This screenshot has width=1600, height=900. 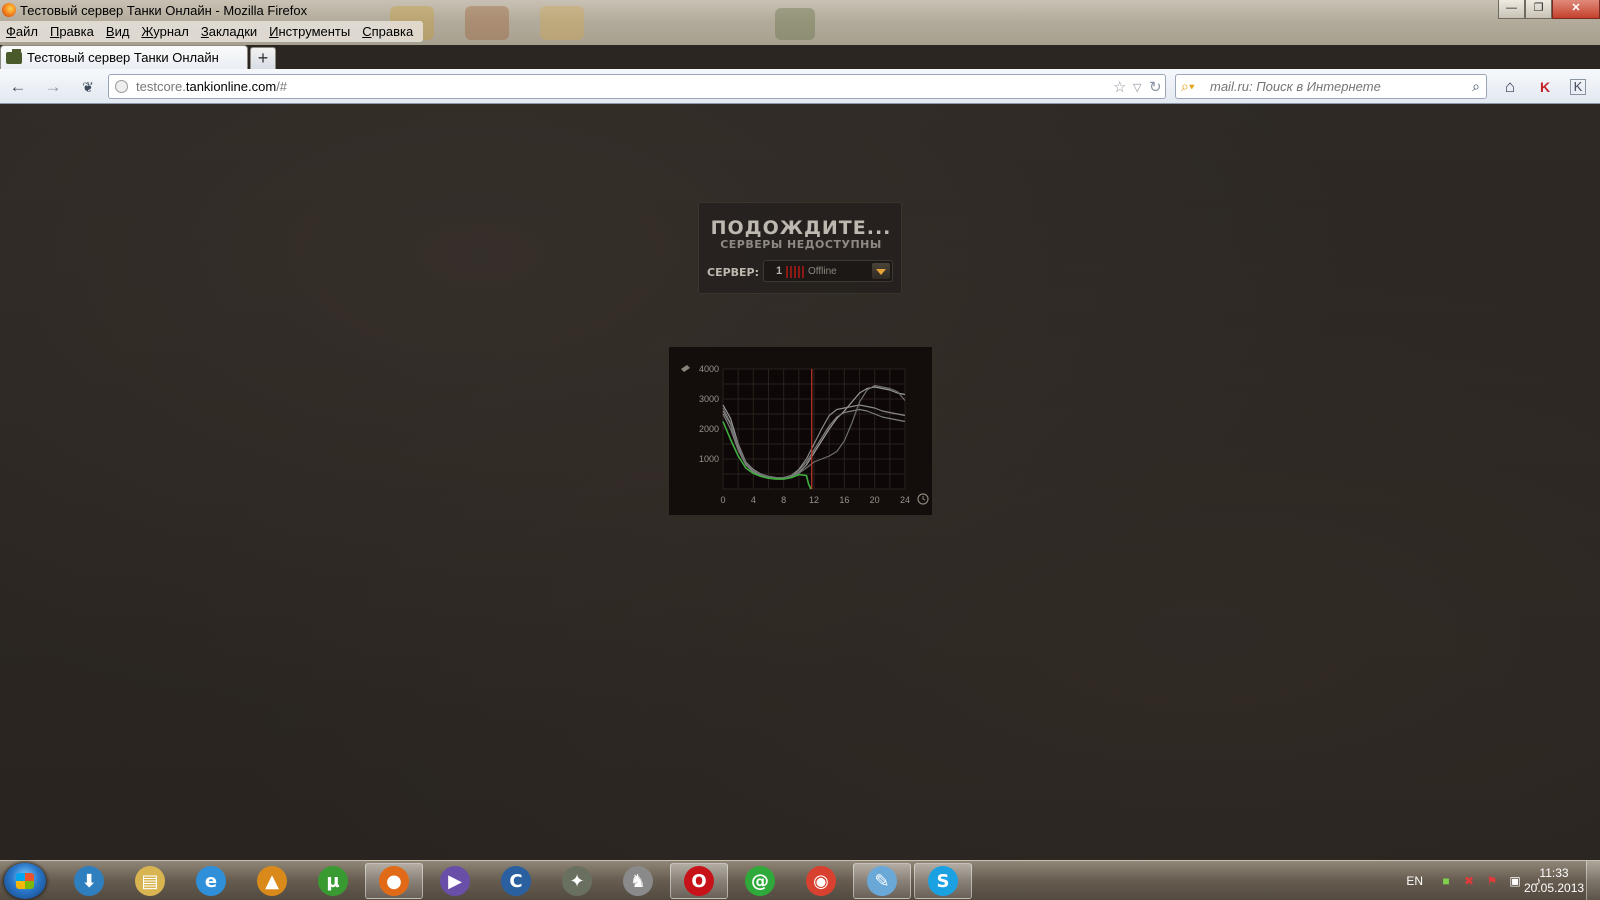 I want to click on search-input, so click(x=1335, y=86).